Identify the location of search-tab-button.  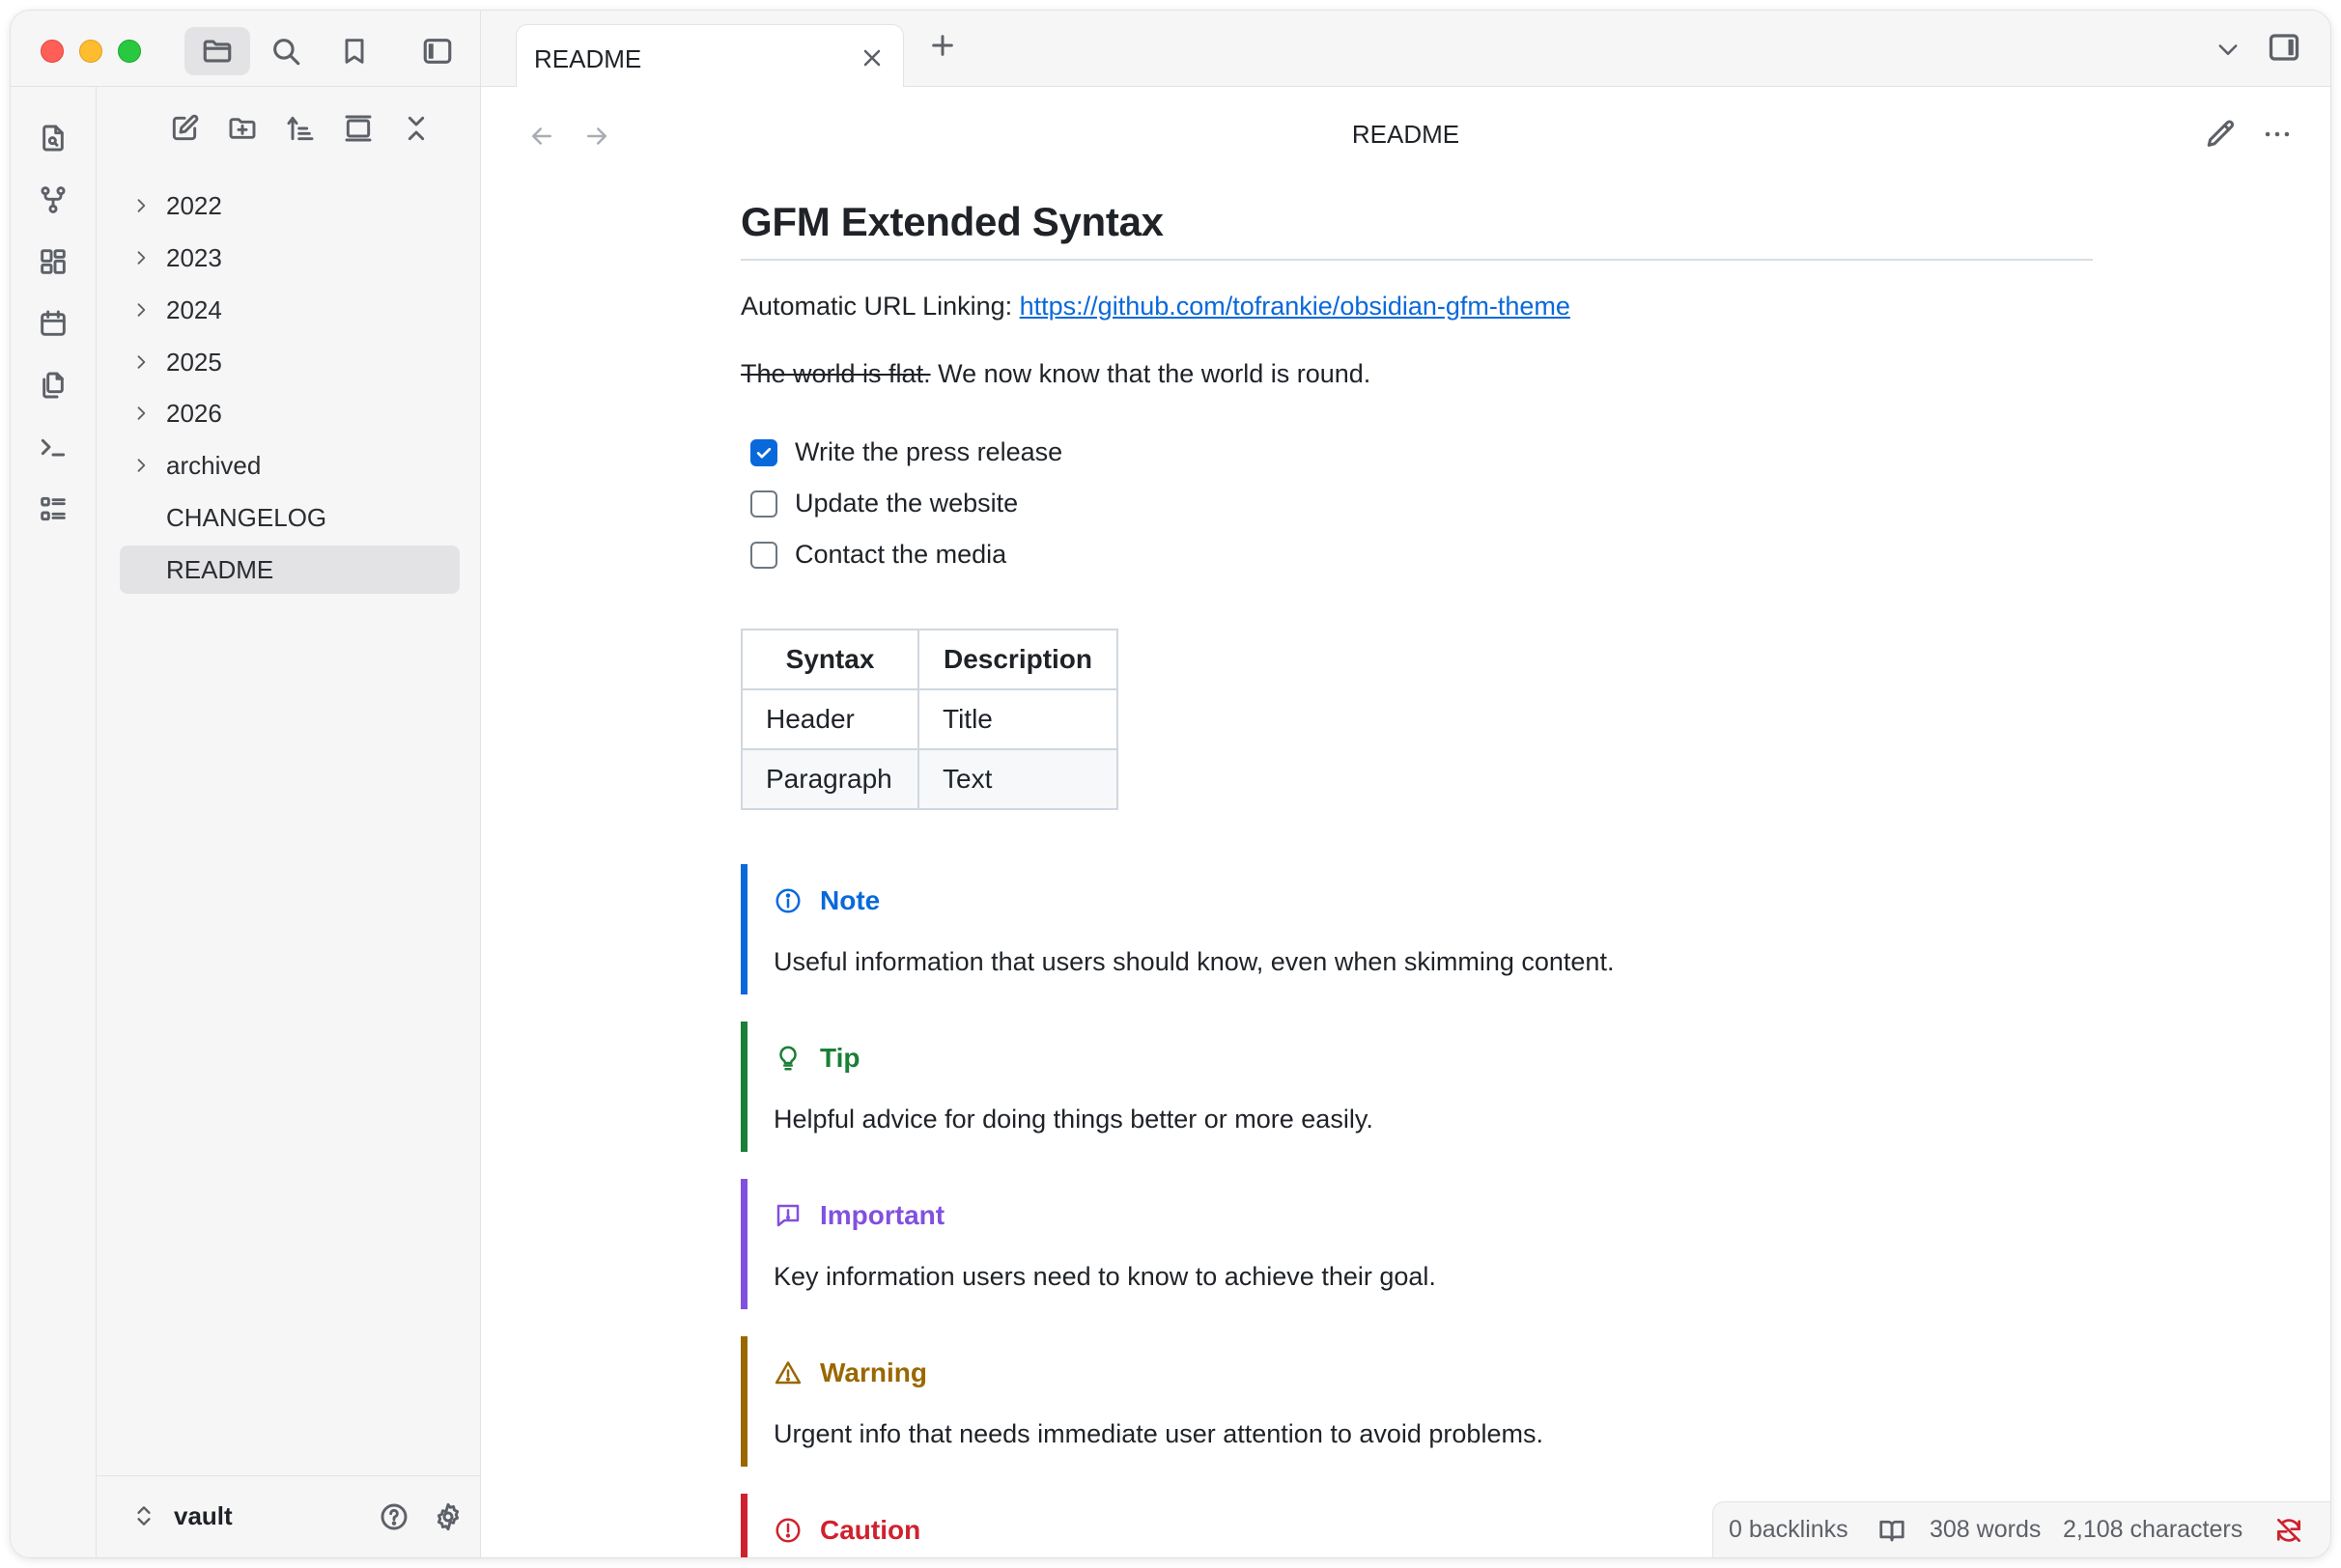
(286, 51).